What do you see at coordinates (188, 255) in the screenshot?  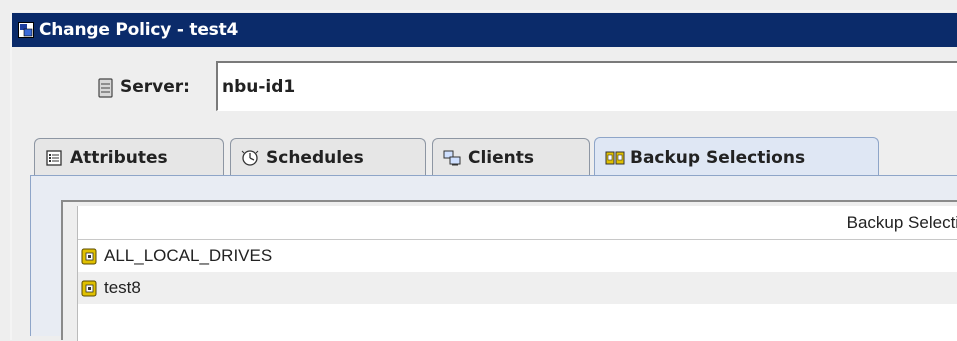 I see `list-item-label: ALL_LOCAL_DRIVES` at bounding box center [188, 255].